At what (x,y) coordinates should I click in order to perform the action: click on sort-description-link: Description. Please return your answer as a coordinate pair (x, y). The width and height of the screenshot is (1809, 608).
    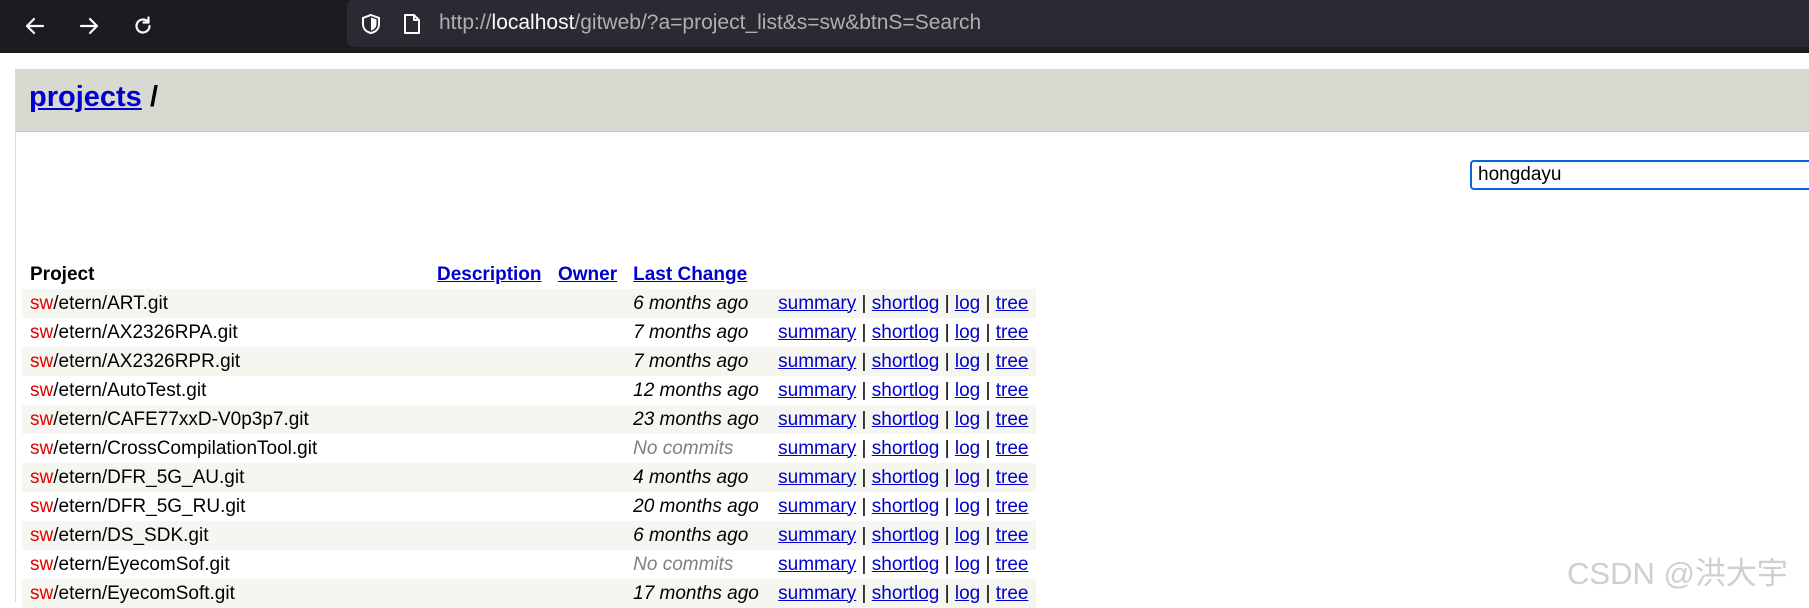
    Looking at the image, I should click on (489, 274).